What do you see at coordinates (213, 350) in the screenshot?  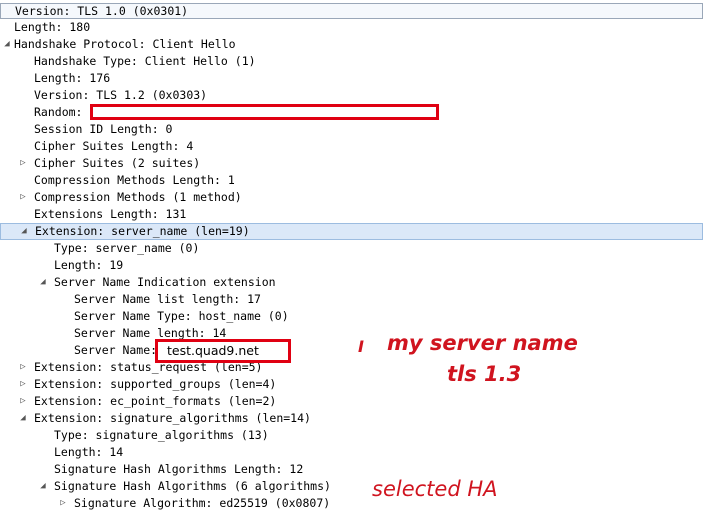 I see `server-name-value: test.quad9.net` at bounding box center [213, 350].